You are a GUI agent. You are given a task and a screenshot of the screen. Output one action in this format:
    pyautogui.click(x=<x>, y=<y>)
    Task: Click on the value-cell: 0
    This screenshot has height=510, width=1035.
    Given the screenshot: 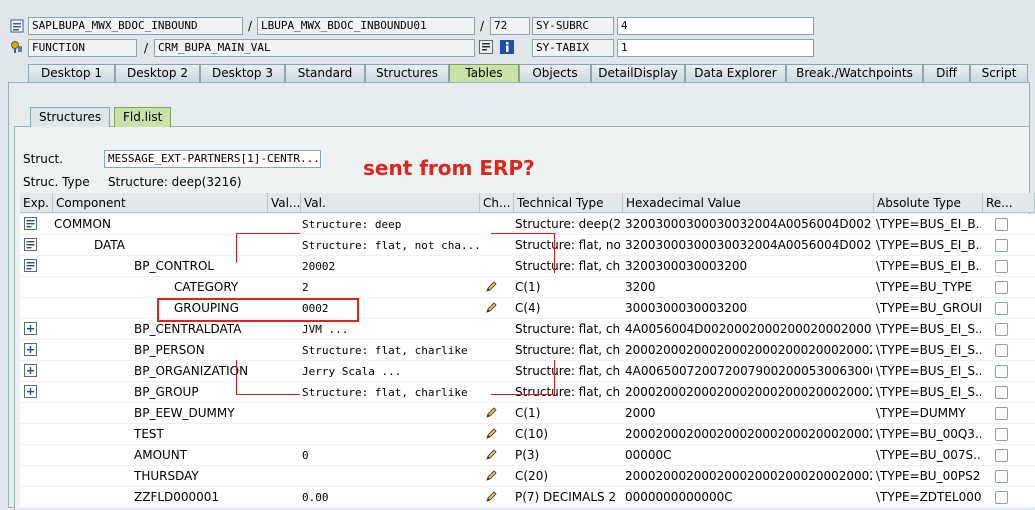 What is the action you would take?
    pyautogui.click(x=305, y=455)
    